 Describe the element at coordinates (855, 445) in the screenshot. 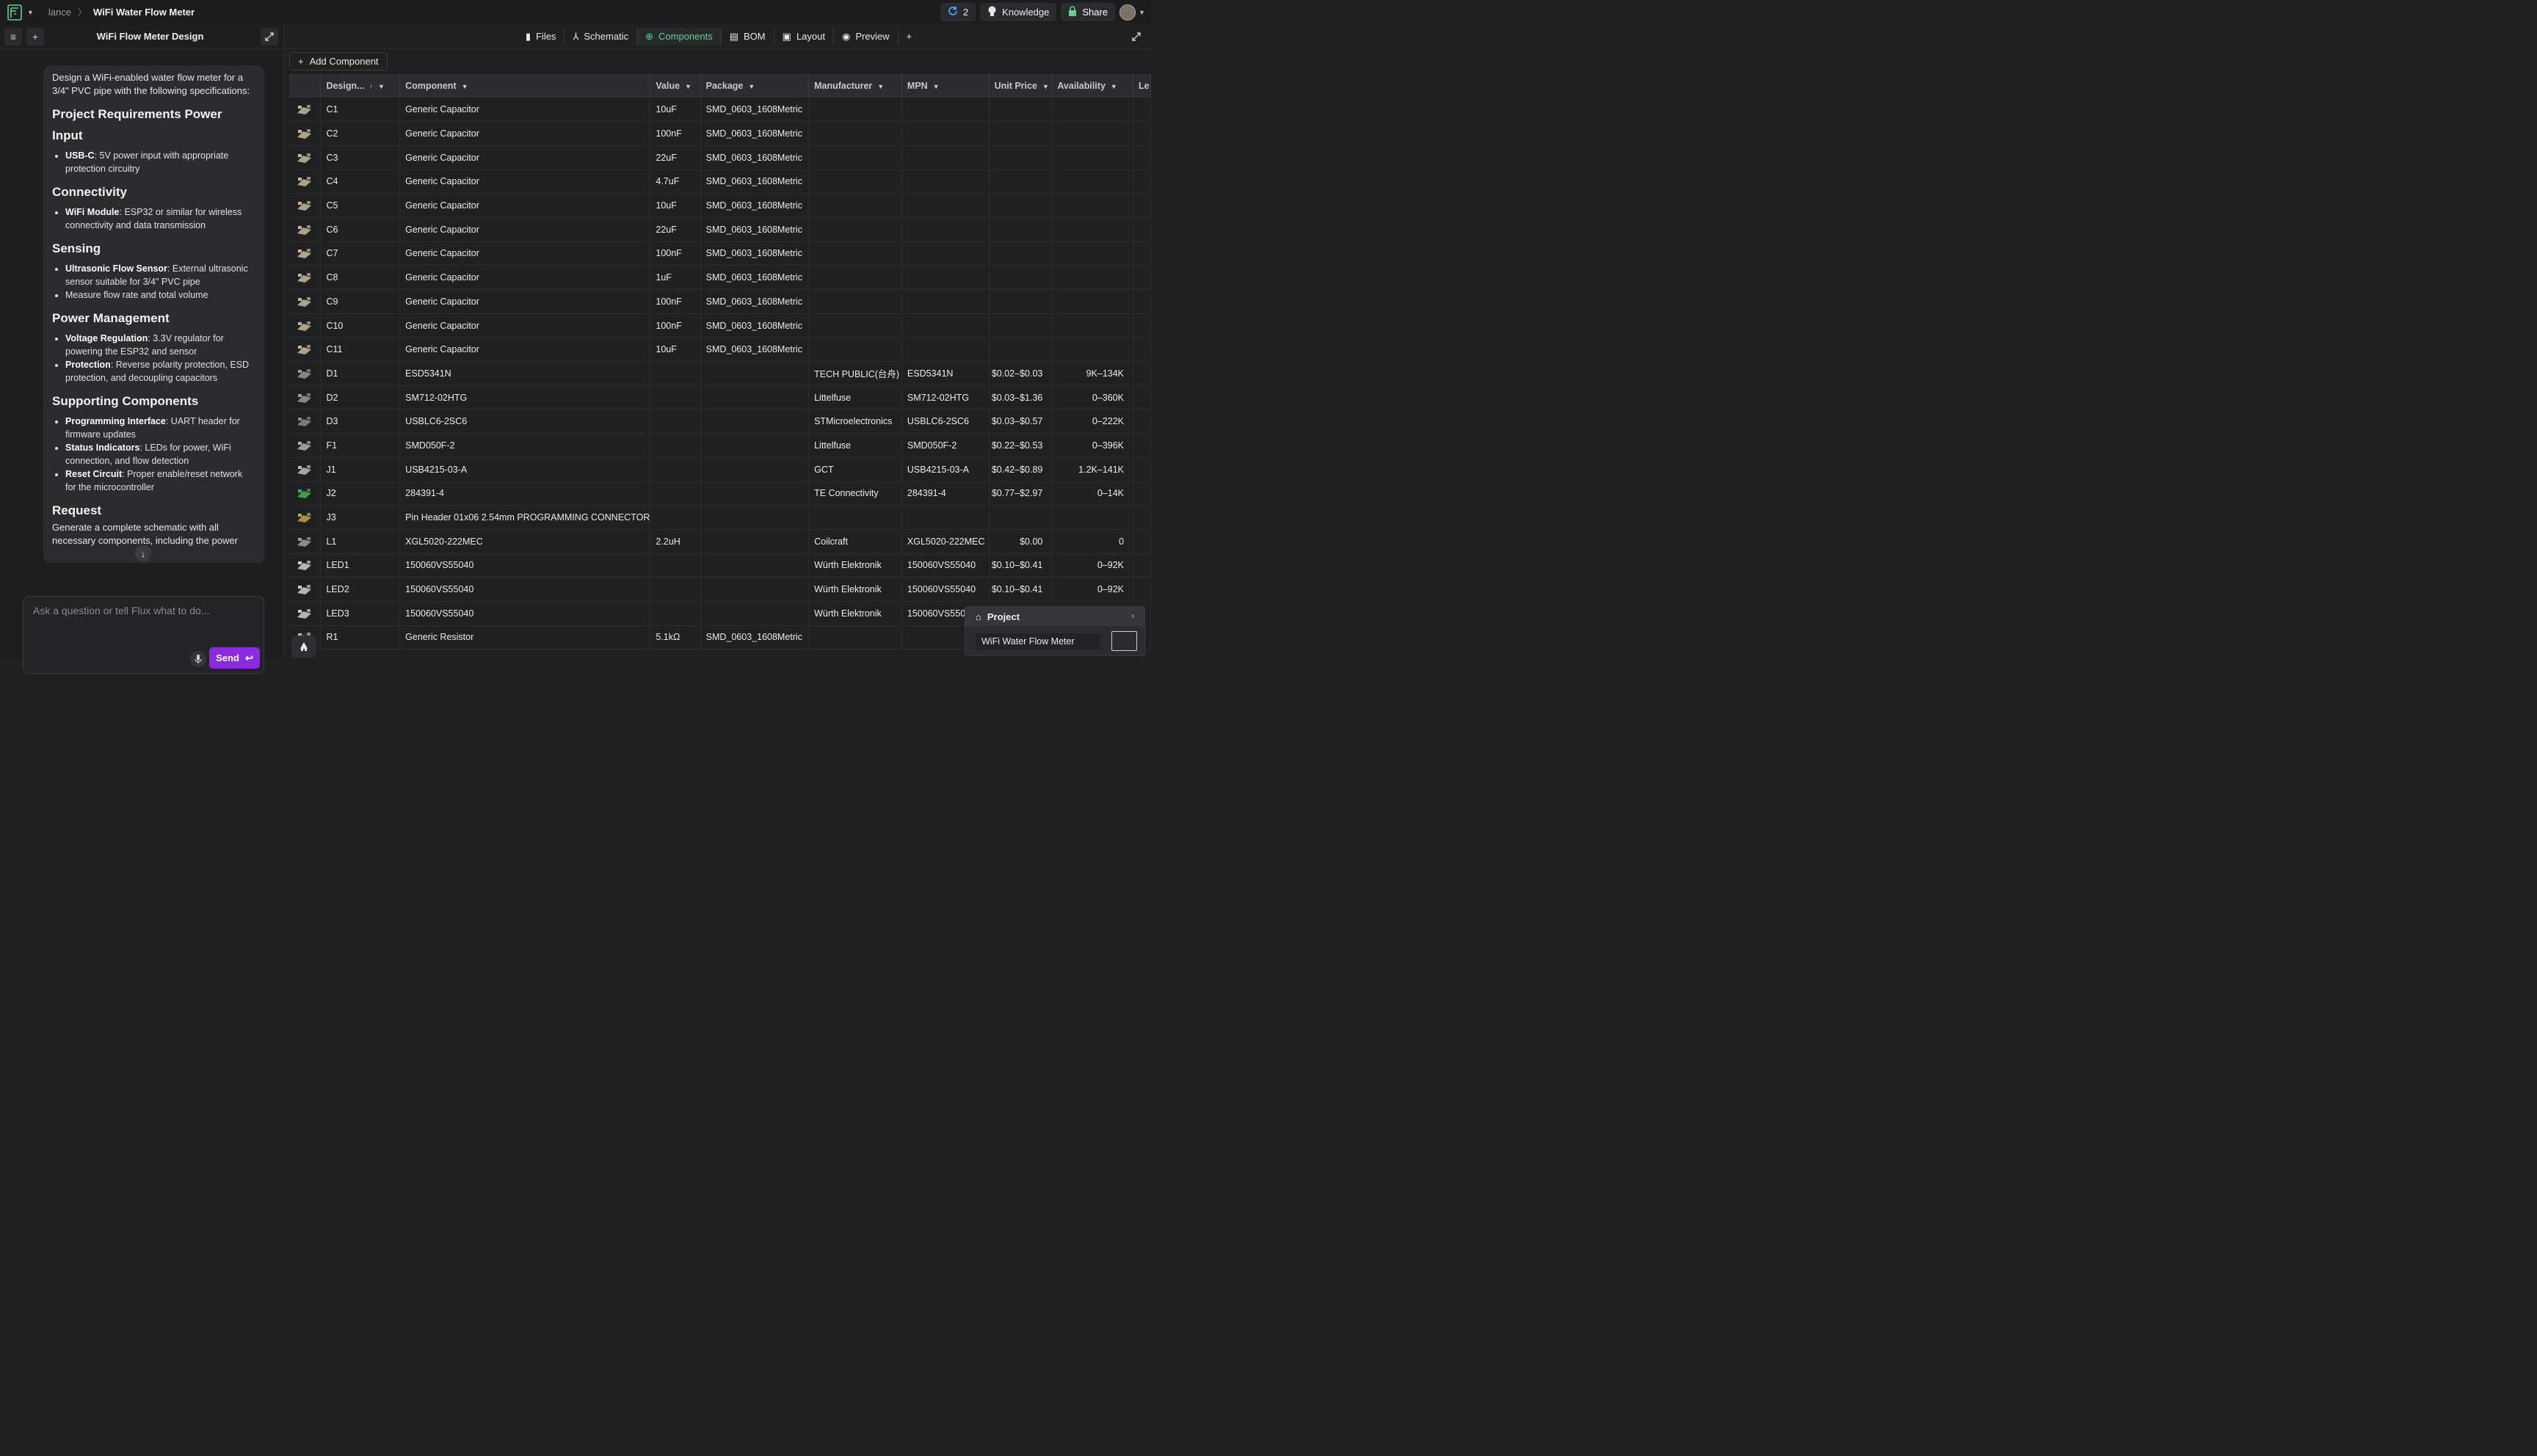

I see `cell-manufacturer: Littelfuse` at that location.